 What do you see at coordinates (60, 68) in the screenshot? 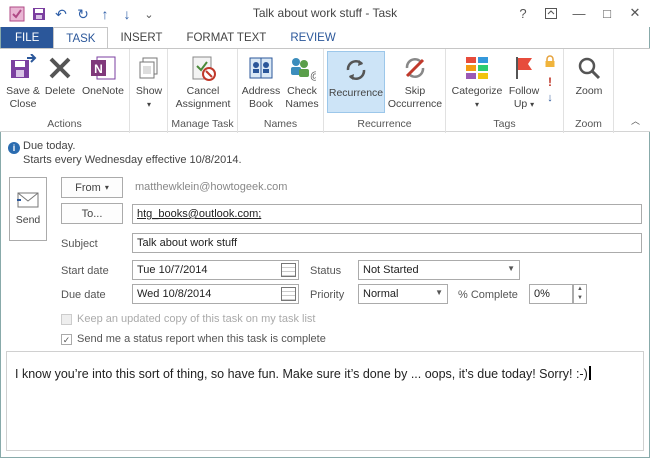
I see `delete-icon` at bounding box center [60, 68].